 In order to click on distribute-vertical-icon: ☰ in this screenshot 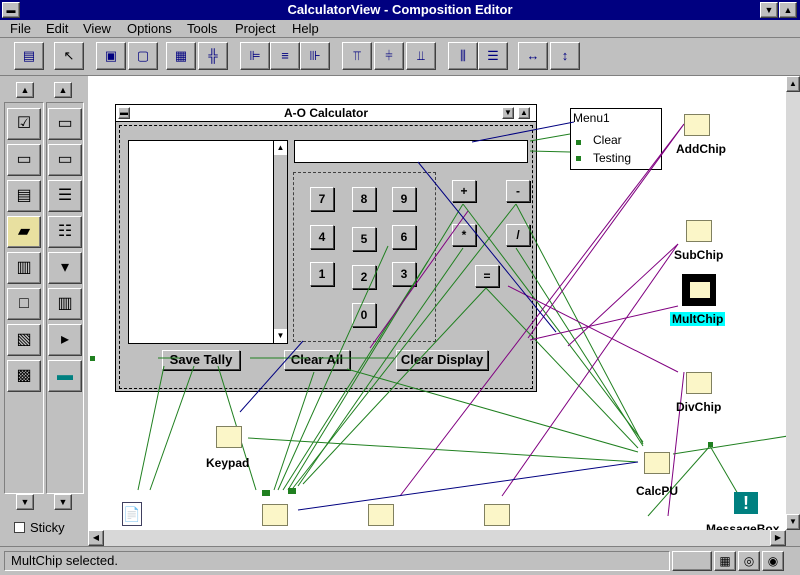, I will do `click(493, 56)`.